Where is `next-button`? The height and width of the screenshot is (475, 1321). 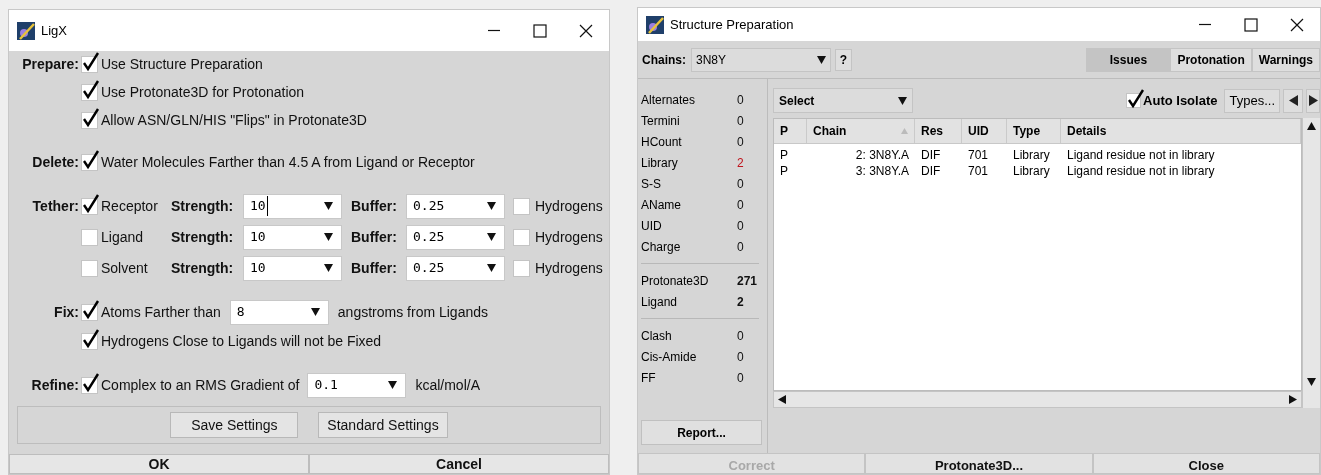 next-button is located at coordinates (1313, 100).